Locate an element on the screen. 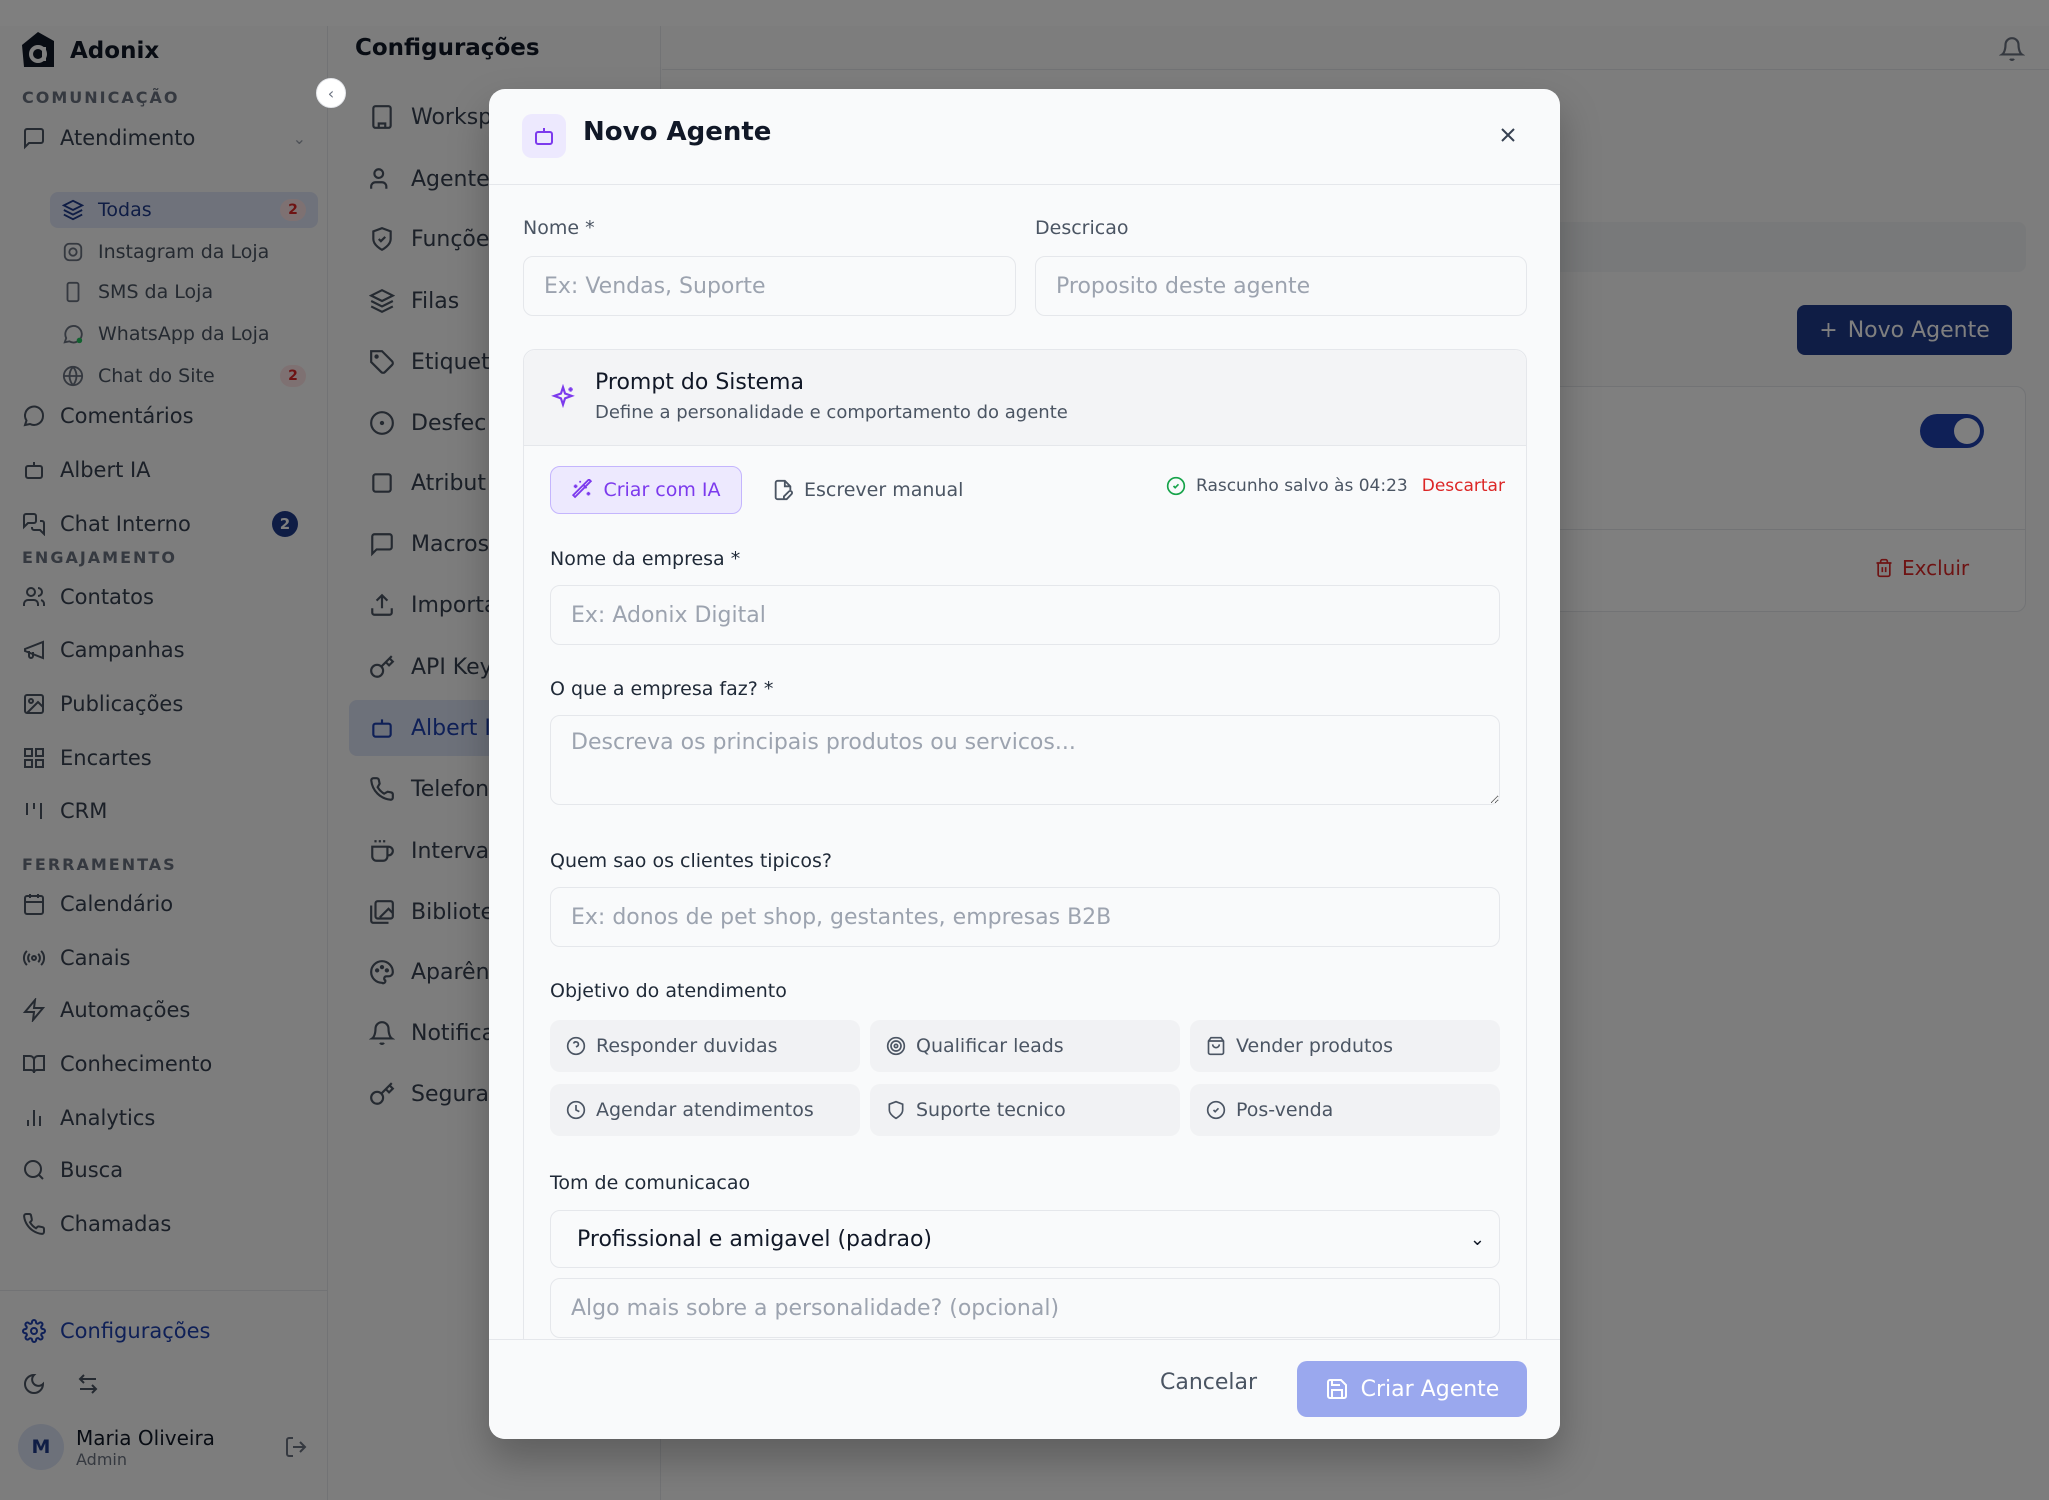 This screenshot has width=2049, height=1500. goal-label: Vender produtos is located at coordinates (1315, 1046).